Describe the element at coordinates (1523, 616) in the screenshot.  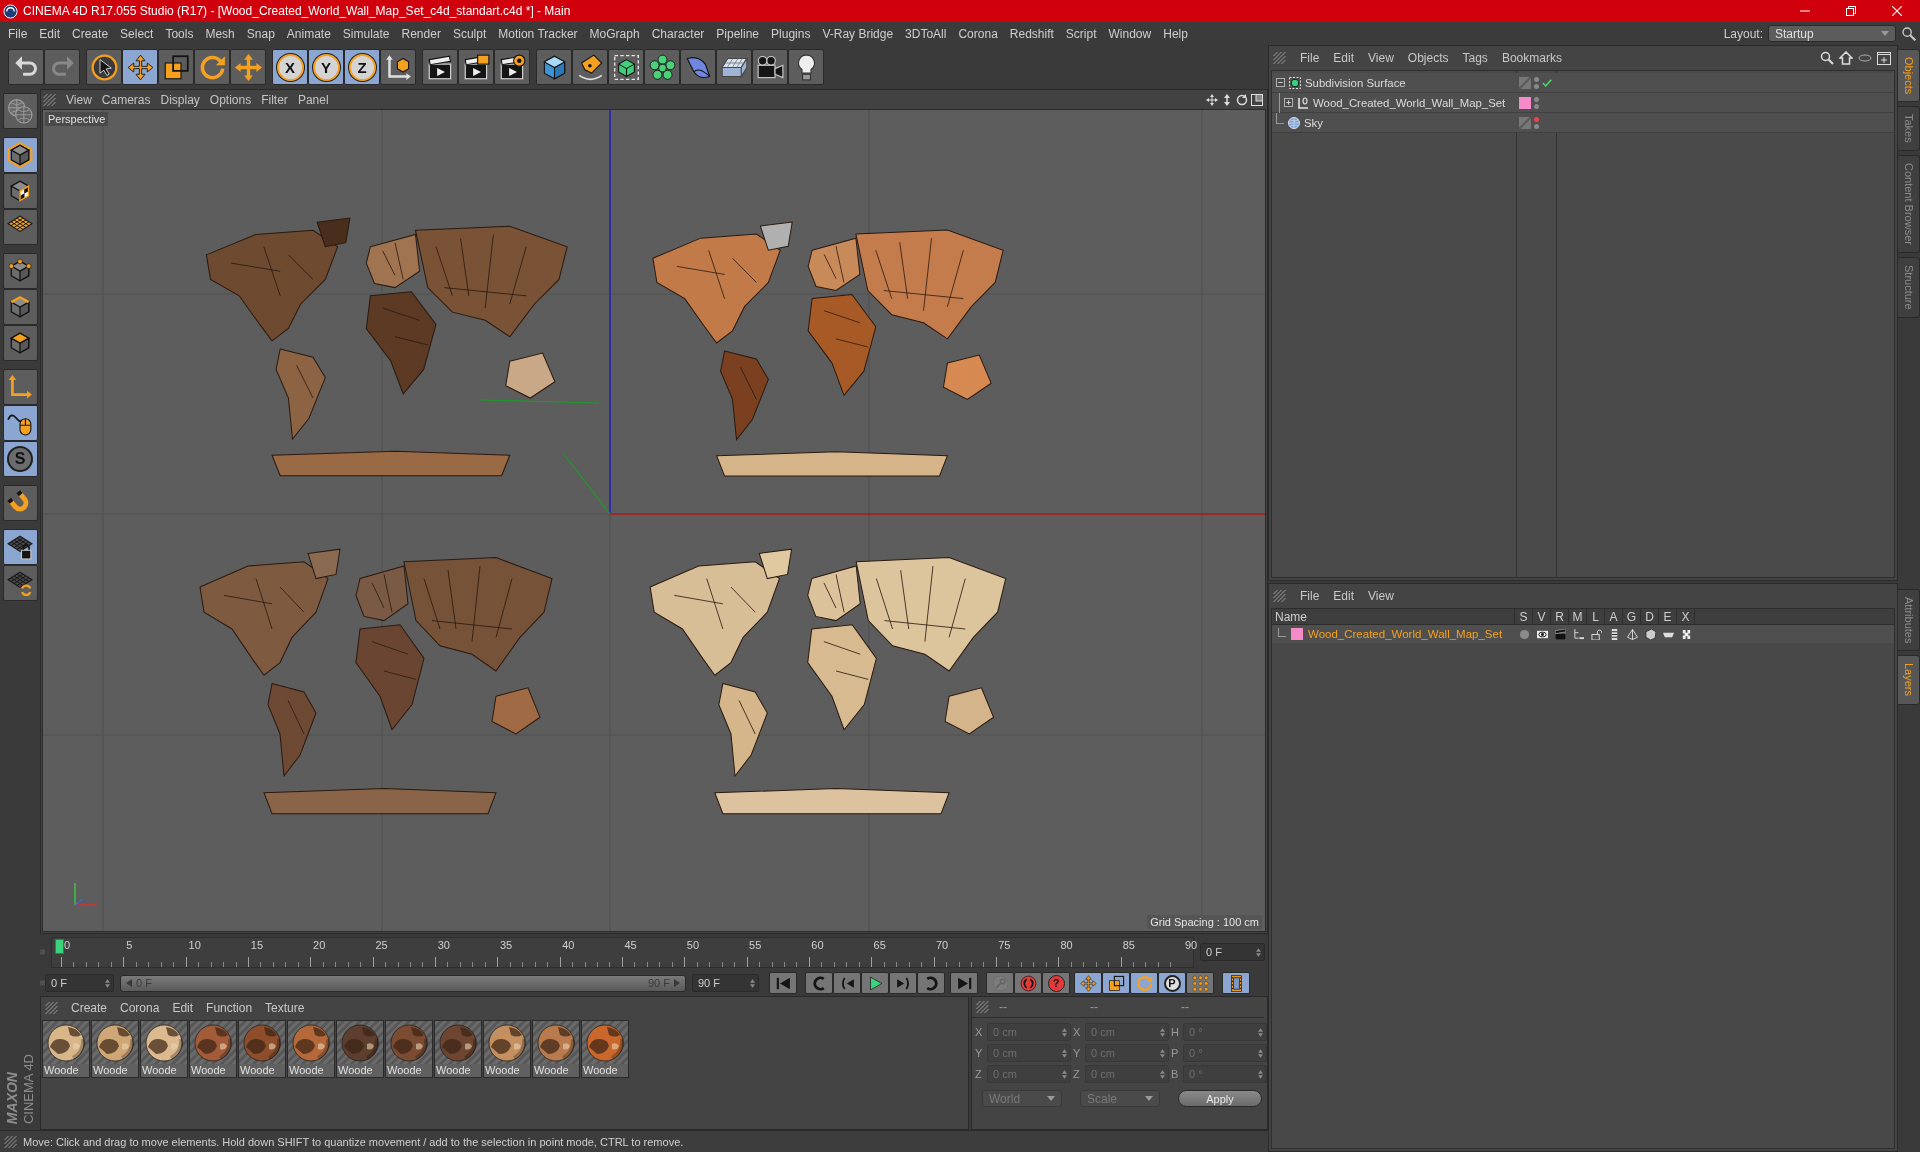
I see `column-header: S` at that location.